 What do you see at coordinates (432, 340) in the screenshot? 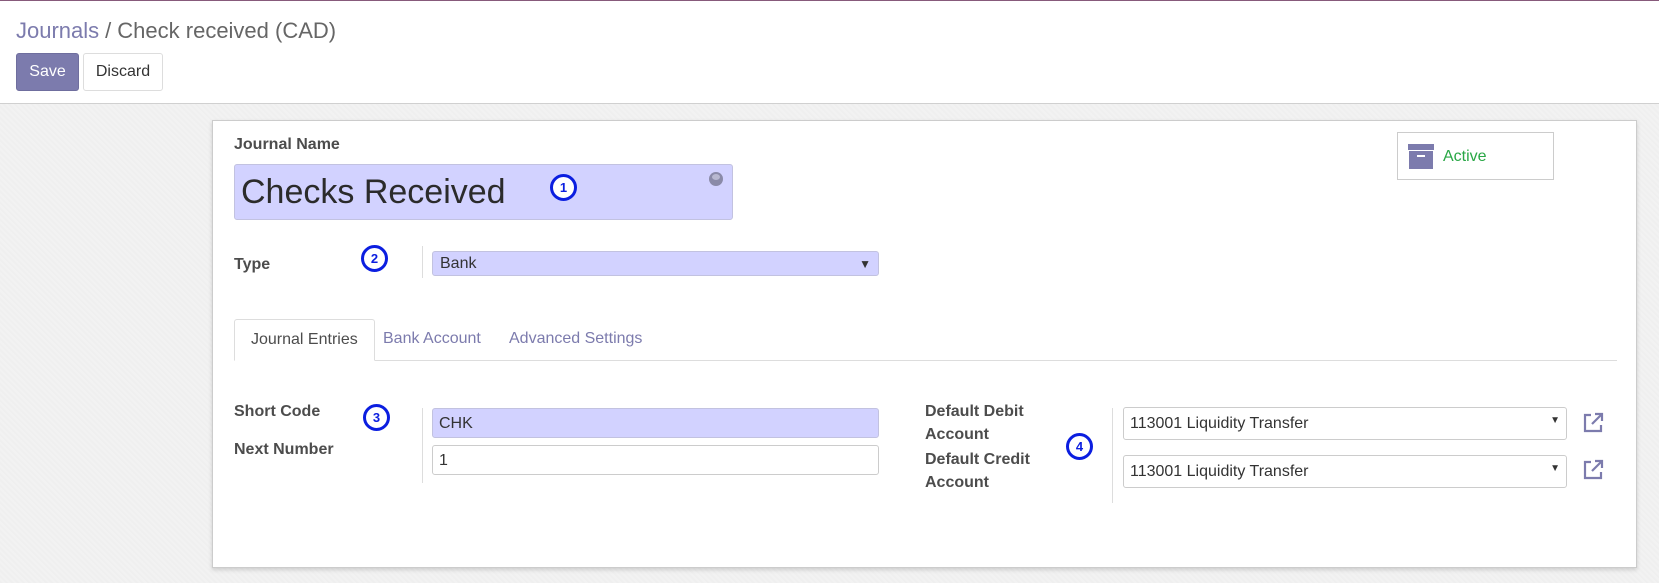
I see `tab-bank-account: Bank Account` at bounding box center [432, 340].